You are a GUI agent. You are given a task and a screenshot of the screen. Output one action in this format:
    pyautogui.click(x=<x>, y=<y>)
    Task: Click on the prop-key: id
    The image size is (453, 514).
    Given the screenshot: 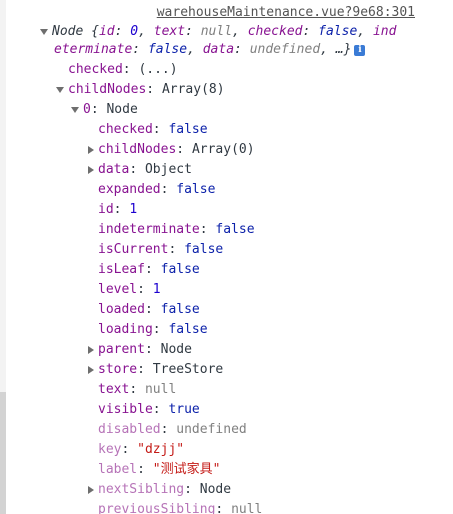 What is the action you would take?
    pyautogui.click(x=106, y=209)
    